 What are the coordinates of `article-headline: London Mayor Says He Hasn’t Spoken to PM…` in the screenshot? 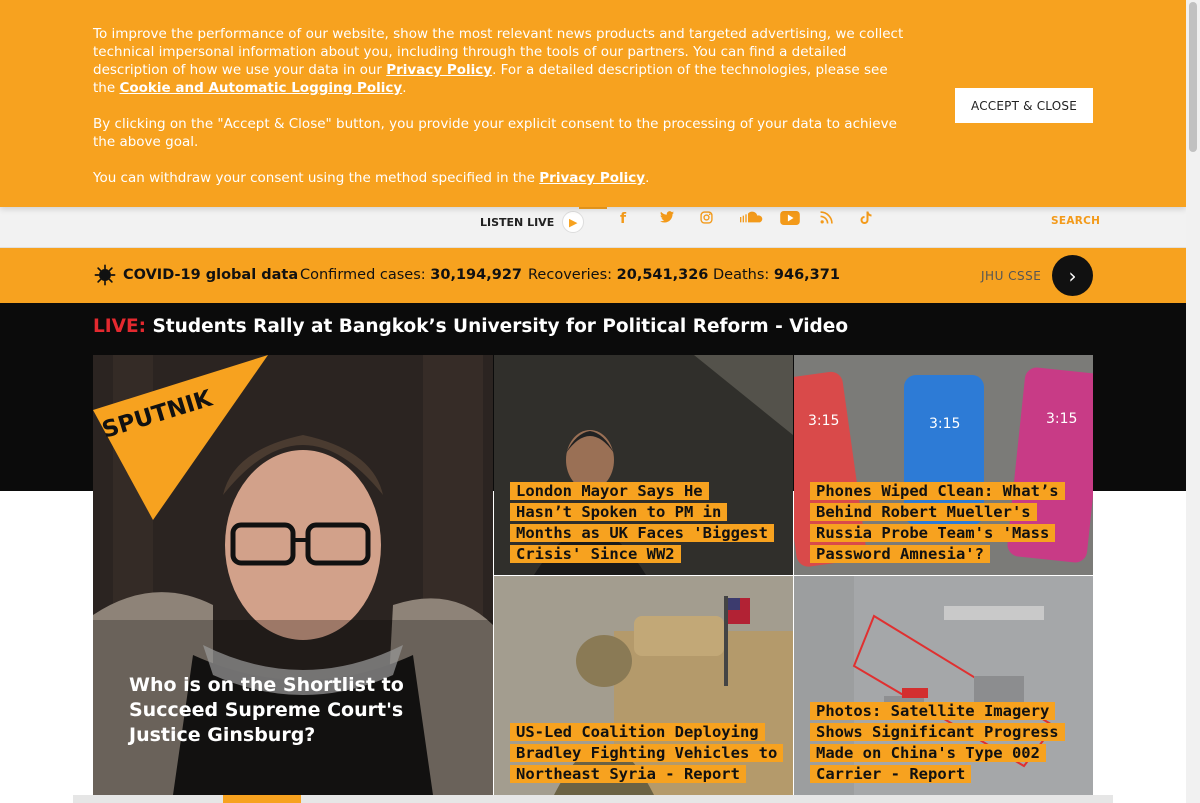 It's located at (642, 523).